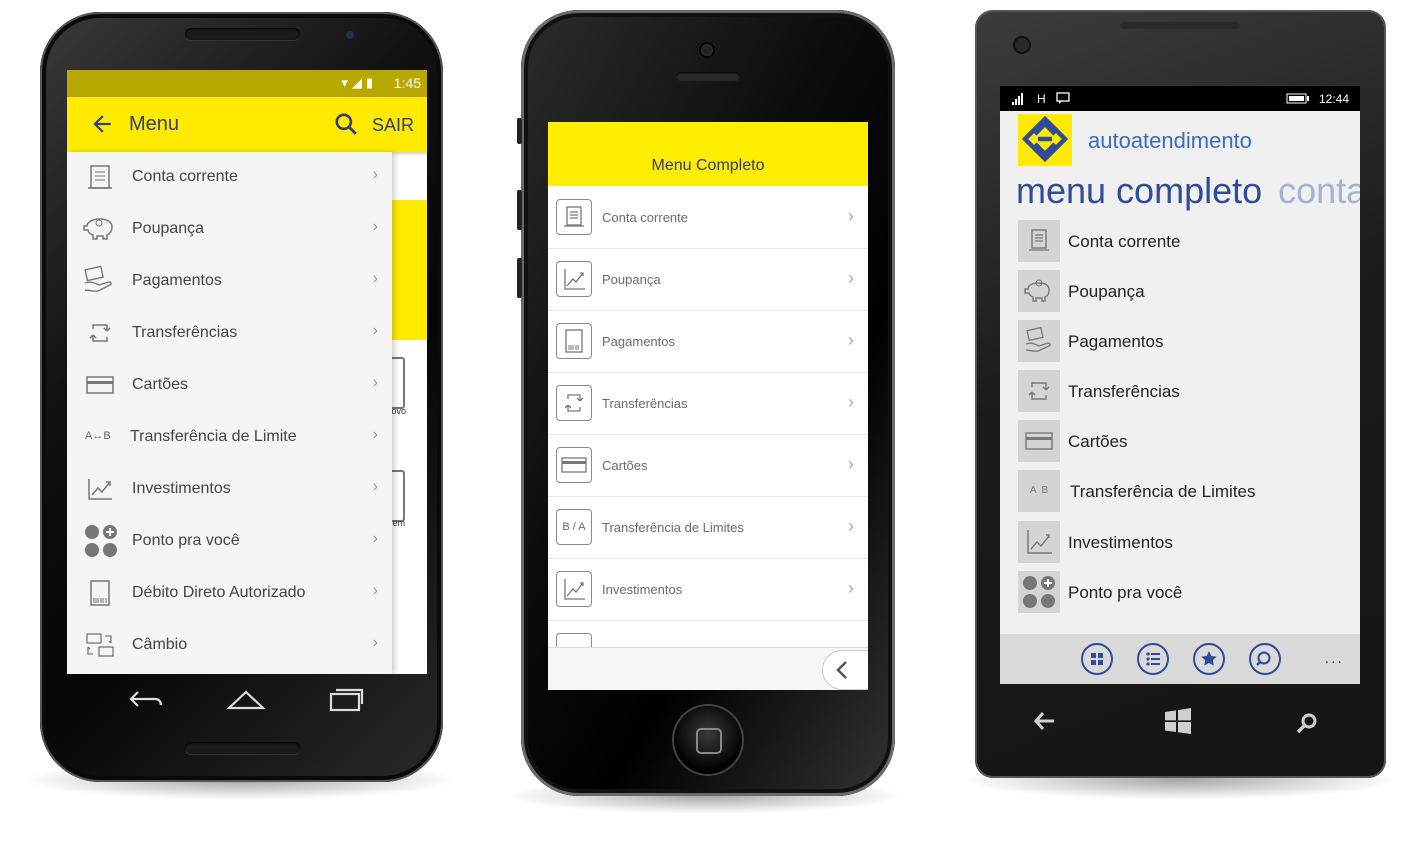 This screenshot has height=843, width=1418. Describe the element at coordinates (574, 640) in the screenshot. I see `menu-item-partial` at that location.